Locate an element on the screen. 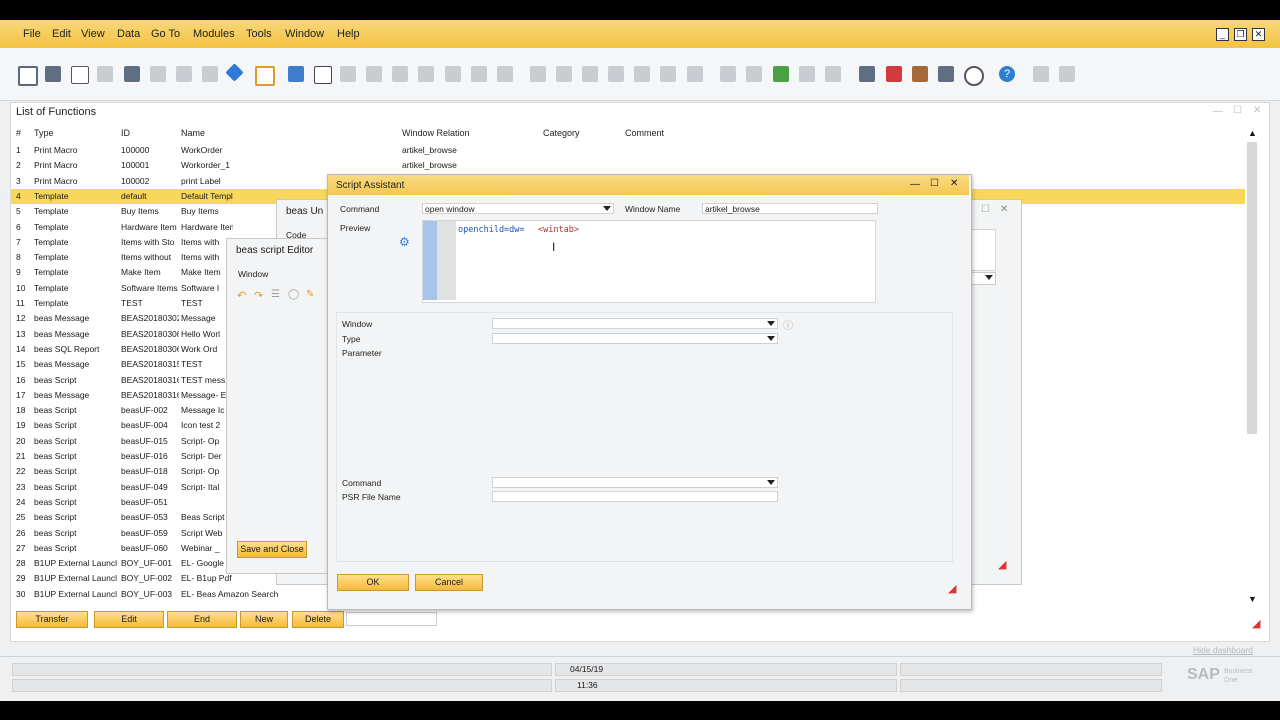 The width and height of the screenshot is (1280, 720). add-icon is located at coordinates (323, 75).